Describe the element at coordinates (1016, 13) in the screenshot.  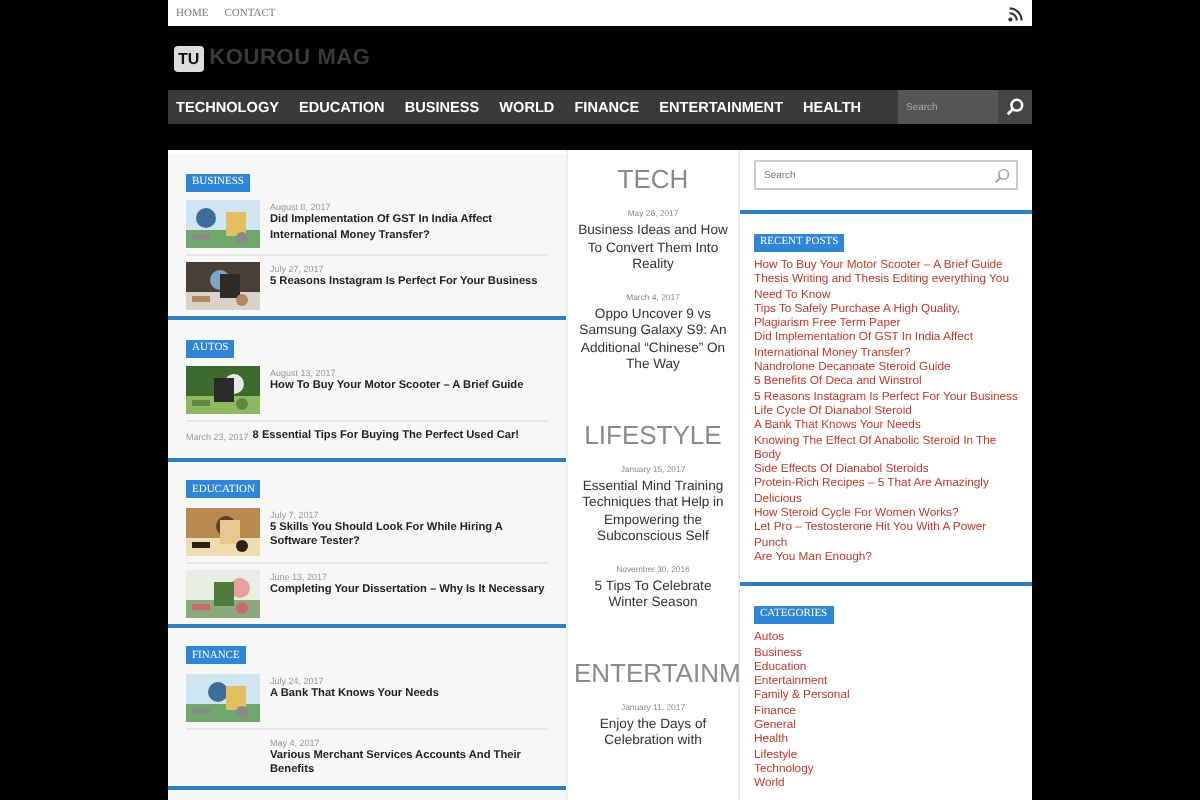
I see `rss-icon` at that location.